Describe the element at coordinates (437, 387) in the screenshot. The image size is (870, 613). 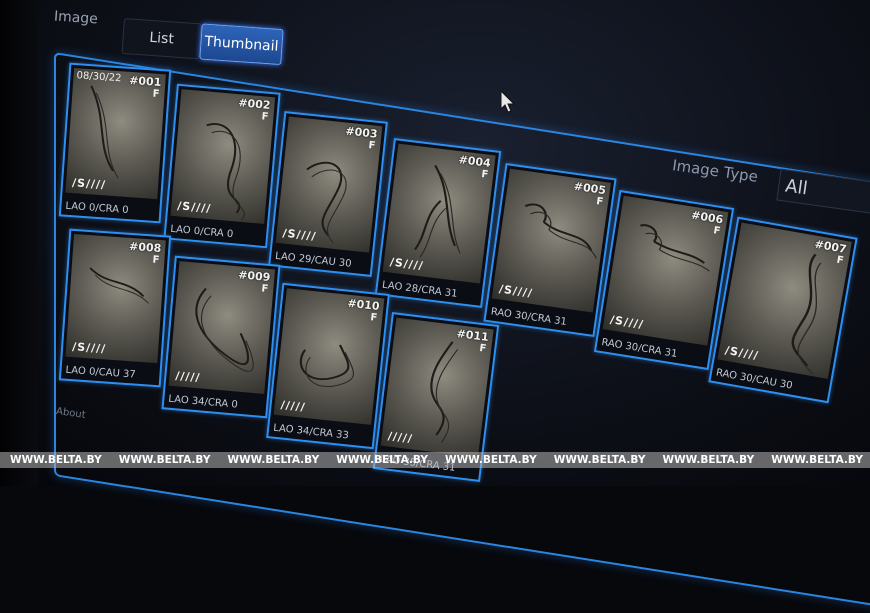
I see `angiogram-image: #011 F/////` at that location.